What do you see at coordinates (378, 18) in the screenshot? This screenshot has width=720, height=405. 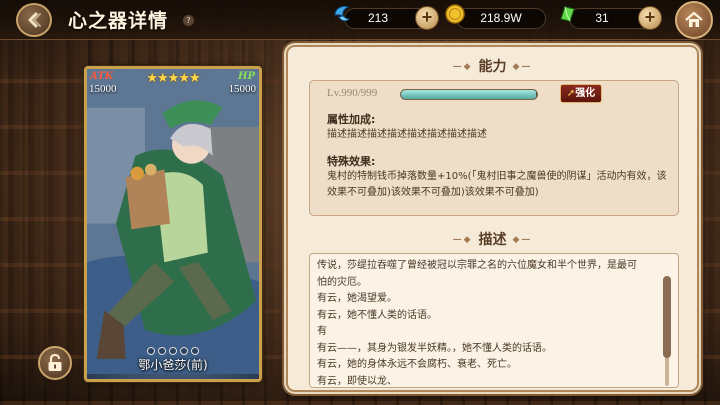 I see `resource-crystal-value: 213` at bounding box center [378, 18].